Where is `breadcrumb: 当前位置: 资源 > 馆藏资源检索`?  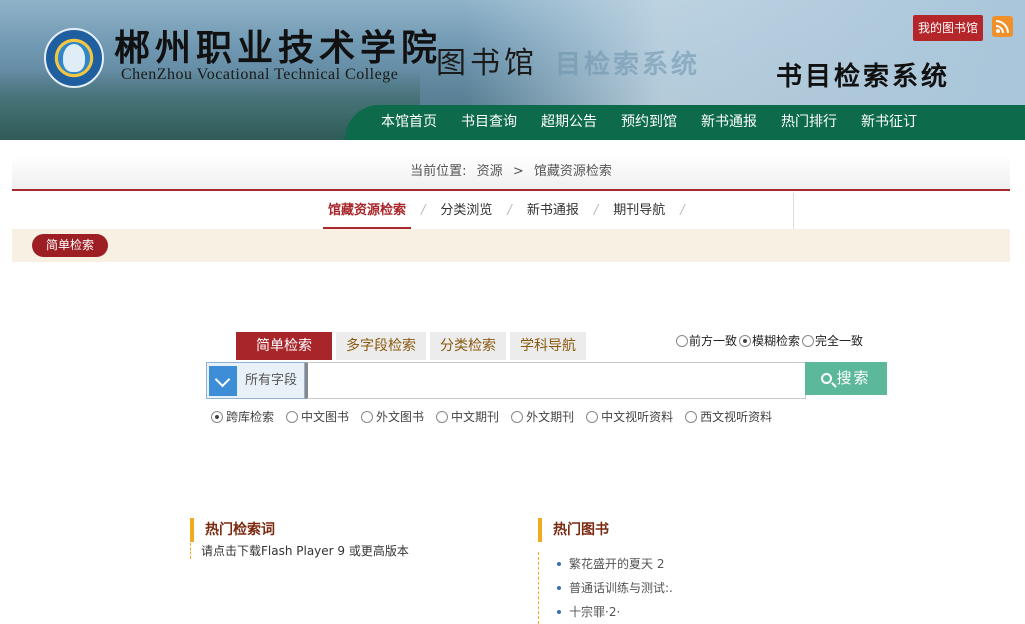 breadcrumb: 当前位置: 资源 > 馆藏资源检索 is located at coordinates (511, 173).